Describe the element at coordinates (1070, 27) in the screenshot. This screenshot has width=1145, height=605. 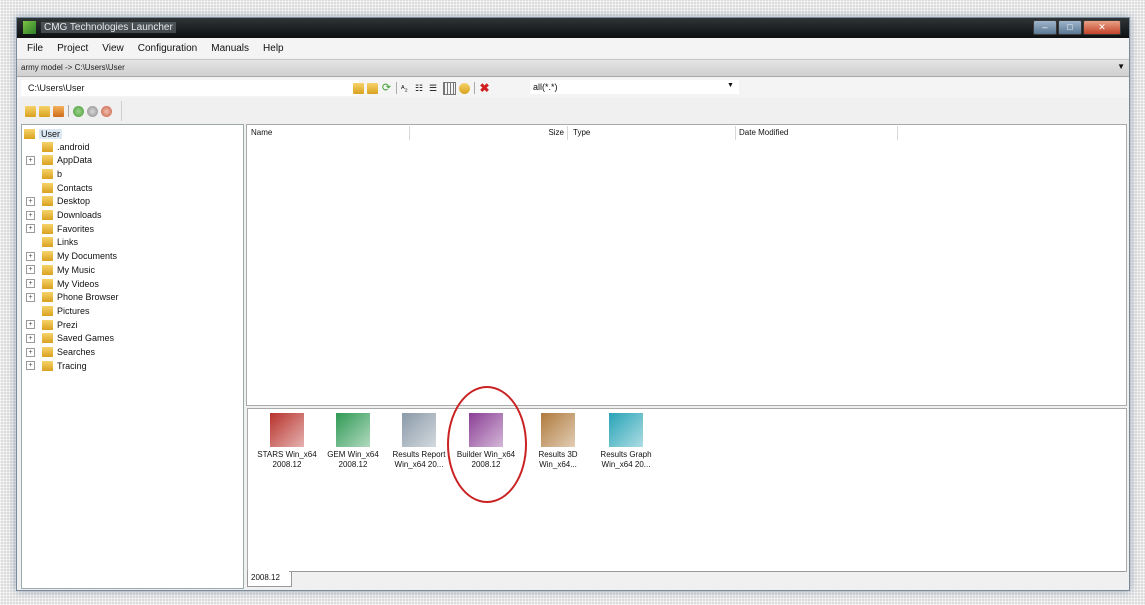
I see `maximize-button: □` at that location.